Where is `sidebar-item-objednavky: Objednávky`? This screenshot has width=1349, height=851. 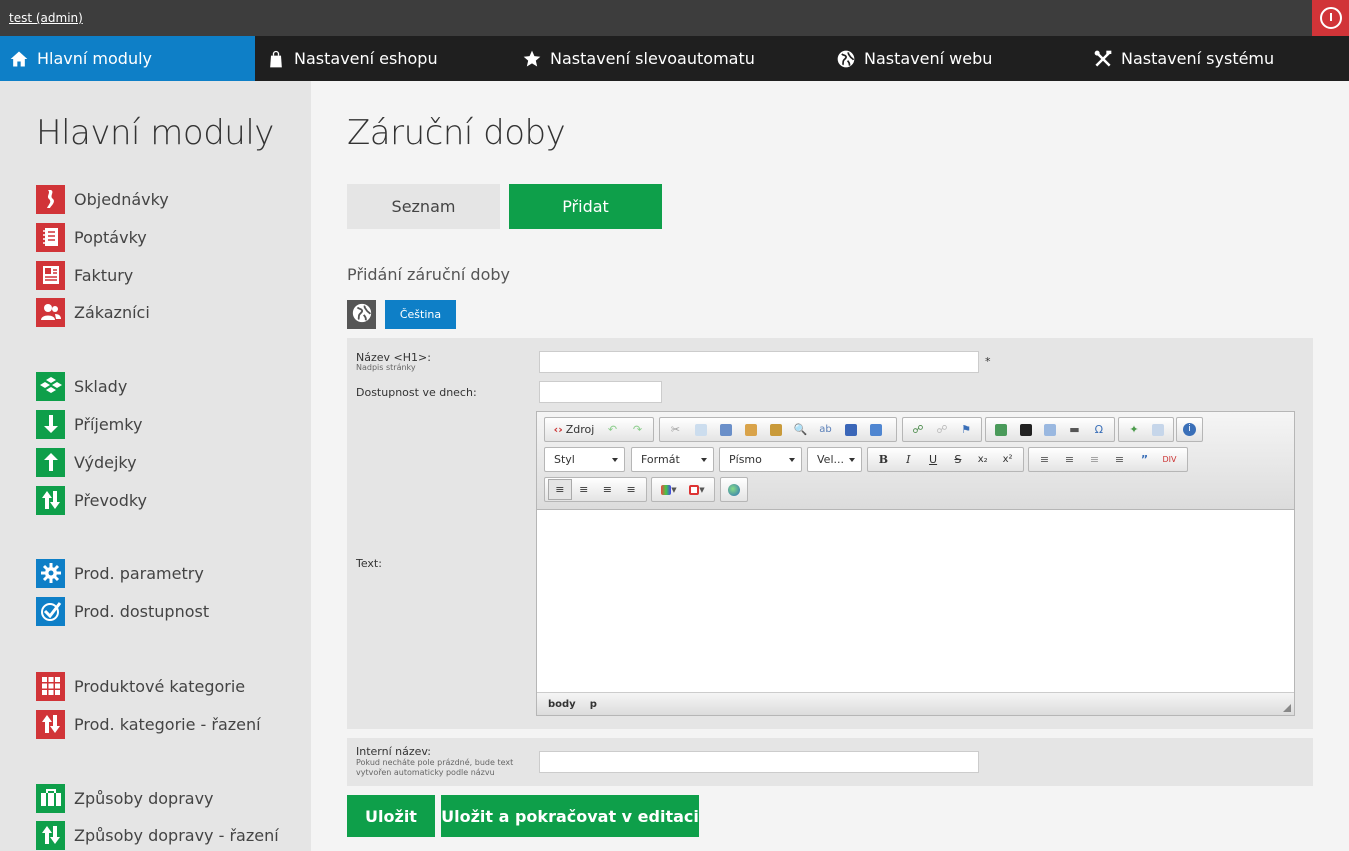
sidebar-item-objednavky: Objednávky is located at coordinates (102, 199).